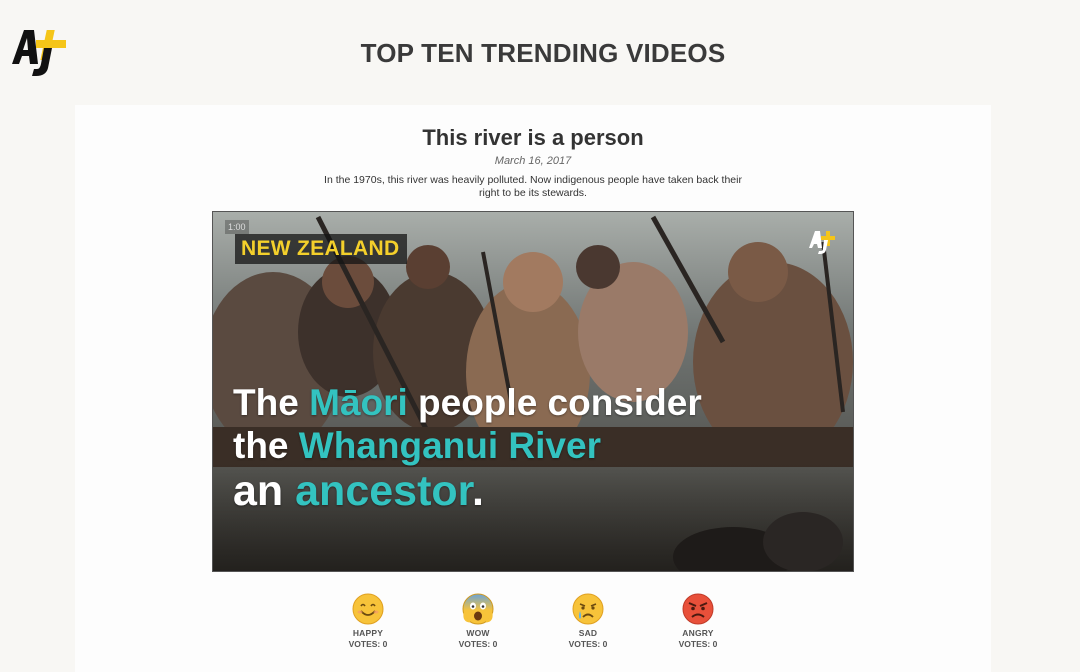 The height and width of the screenshot is (672, 1080). Describe the element at coordinates (533, 137) in the screenshot. I see `video-title: This river is a person` at that location.